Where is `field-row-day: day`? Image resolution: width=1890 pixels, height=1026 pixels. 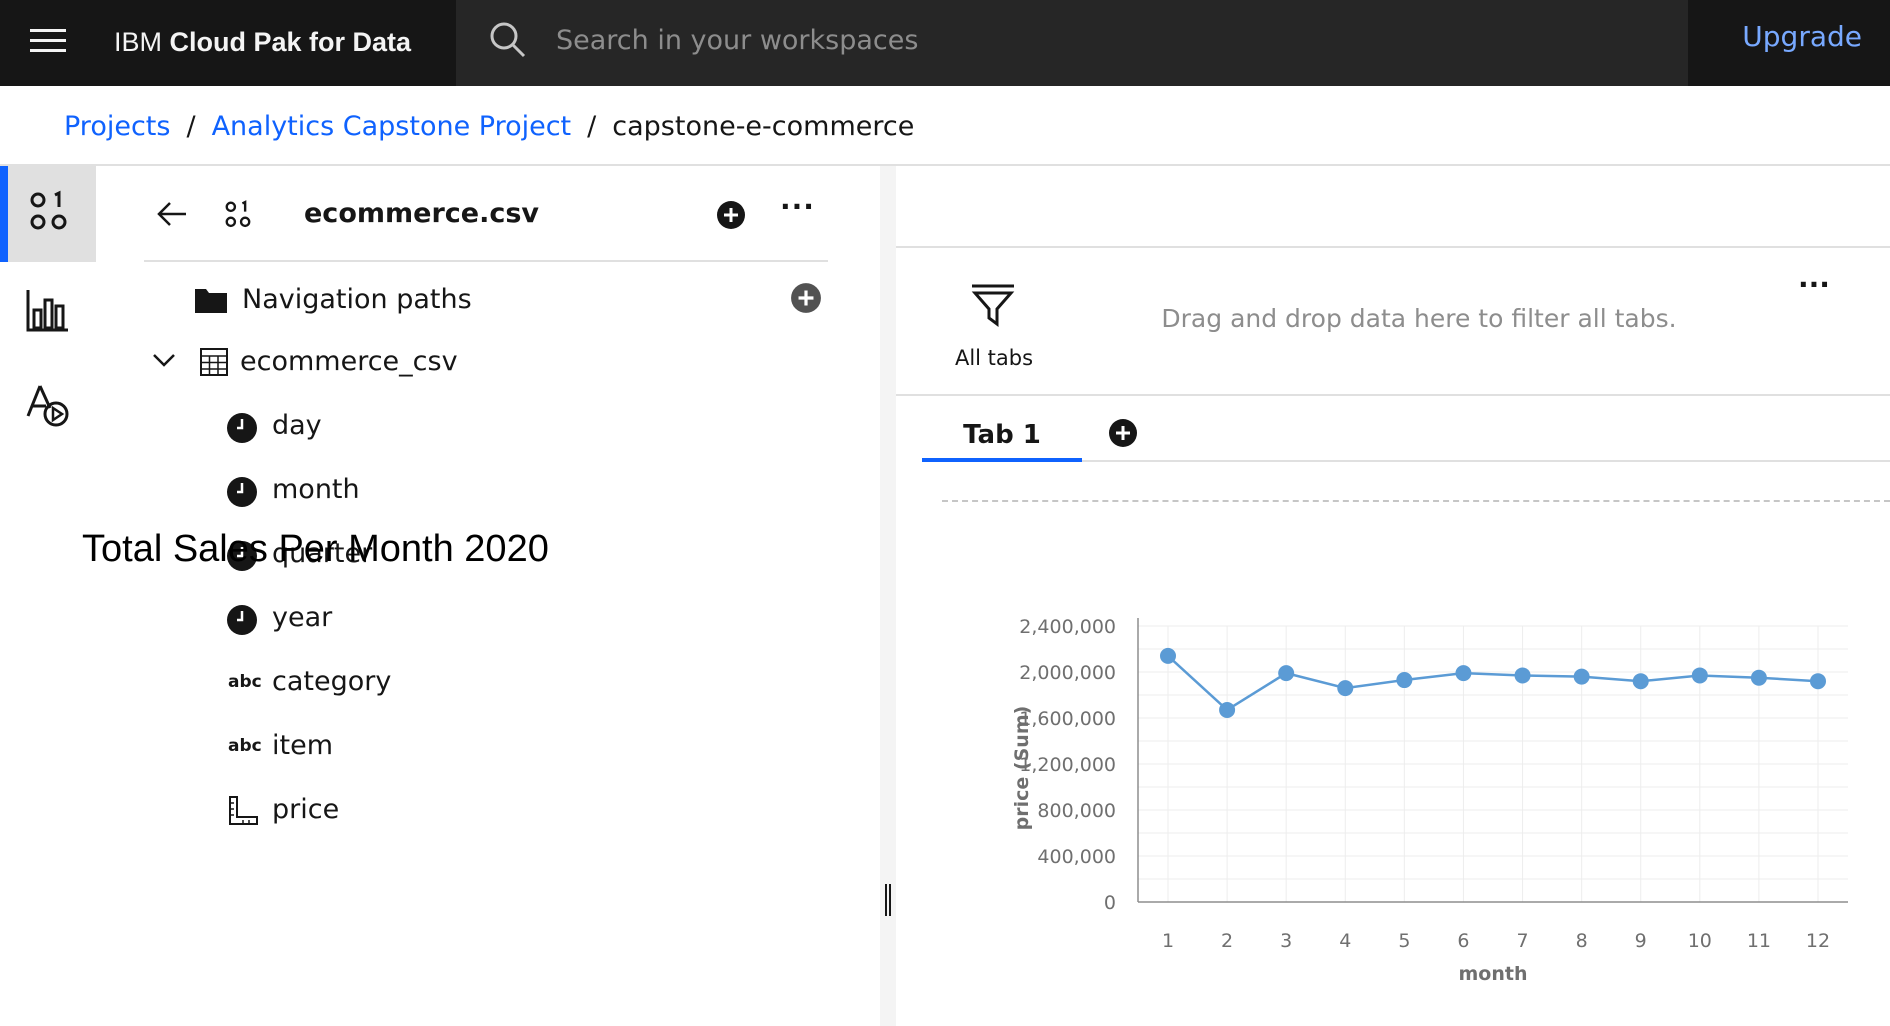
field-row-day: day is located at coordinates (506, 426).